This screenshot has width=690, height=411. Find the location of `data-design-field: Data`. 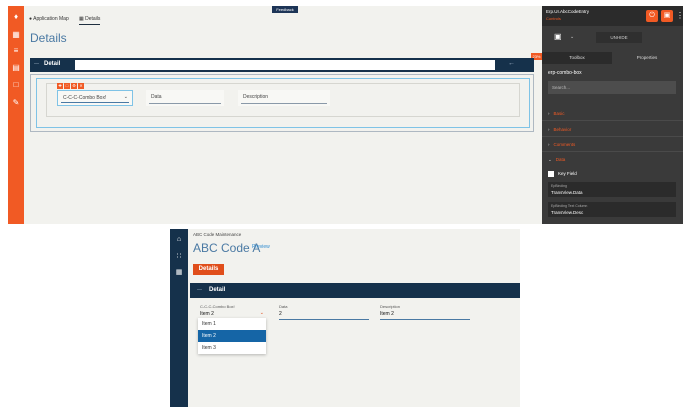

data-design-field: Data is located at coordinates (185, 98).